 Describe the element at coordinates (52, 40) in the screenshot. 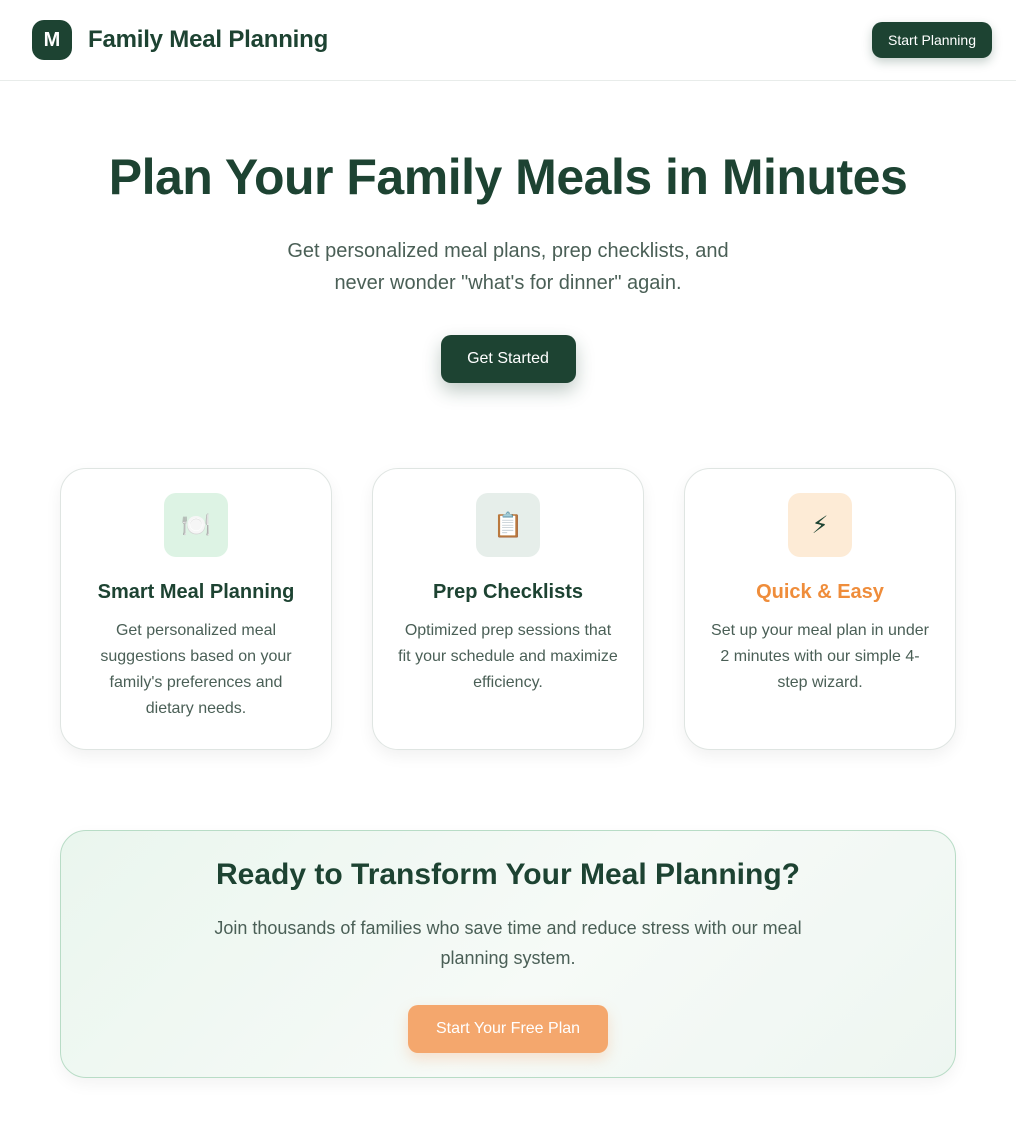

I see `logo-icon: M` at that location.